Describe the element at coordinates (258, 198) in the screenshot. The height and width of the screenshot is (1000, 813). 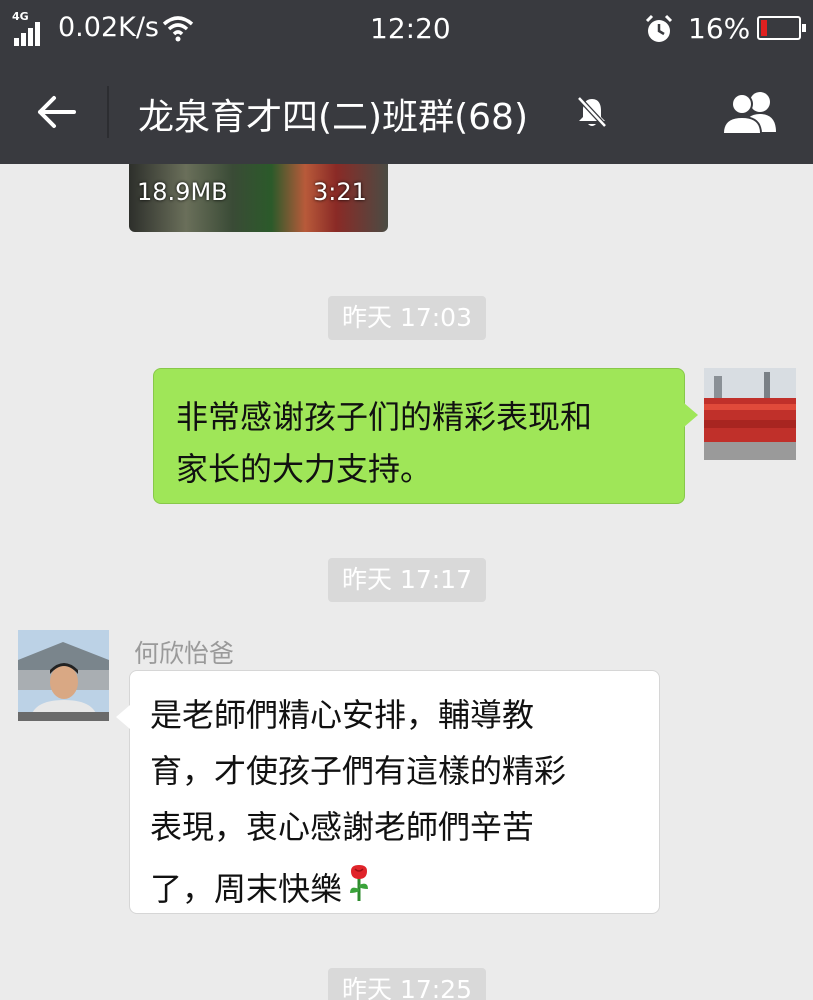
I see `video-message: 18.9MB 3:21` at that location.